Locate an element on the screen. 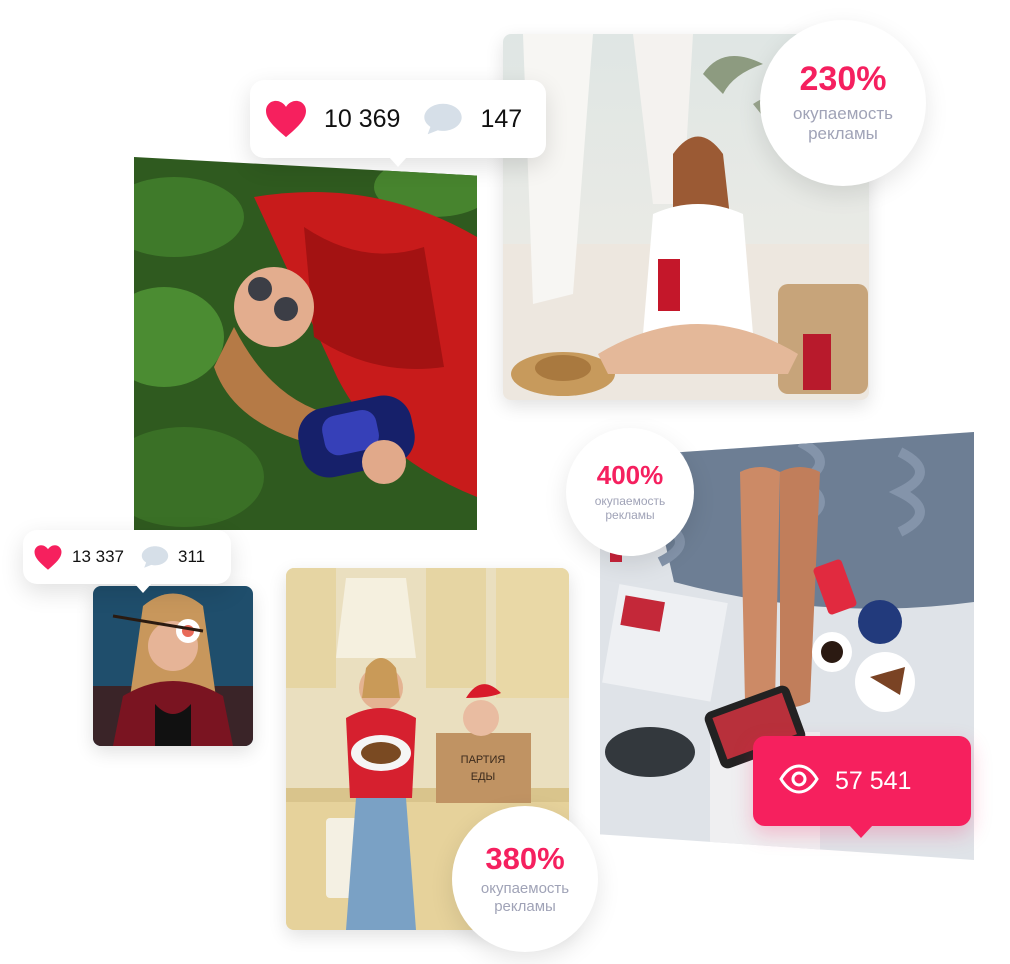  views-count: 57 541 is located at coordinates (873, 780).